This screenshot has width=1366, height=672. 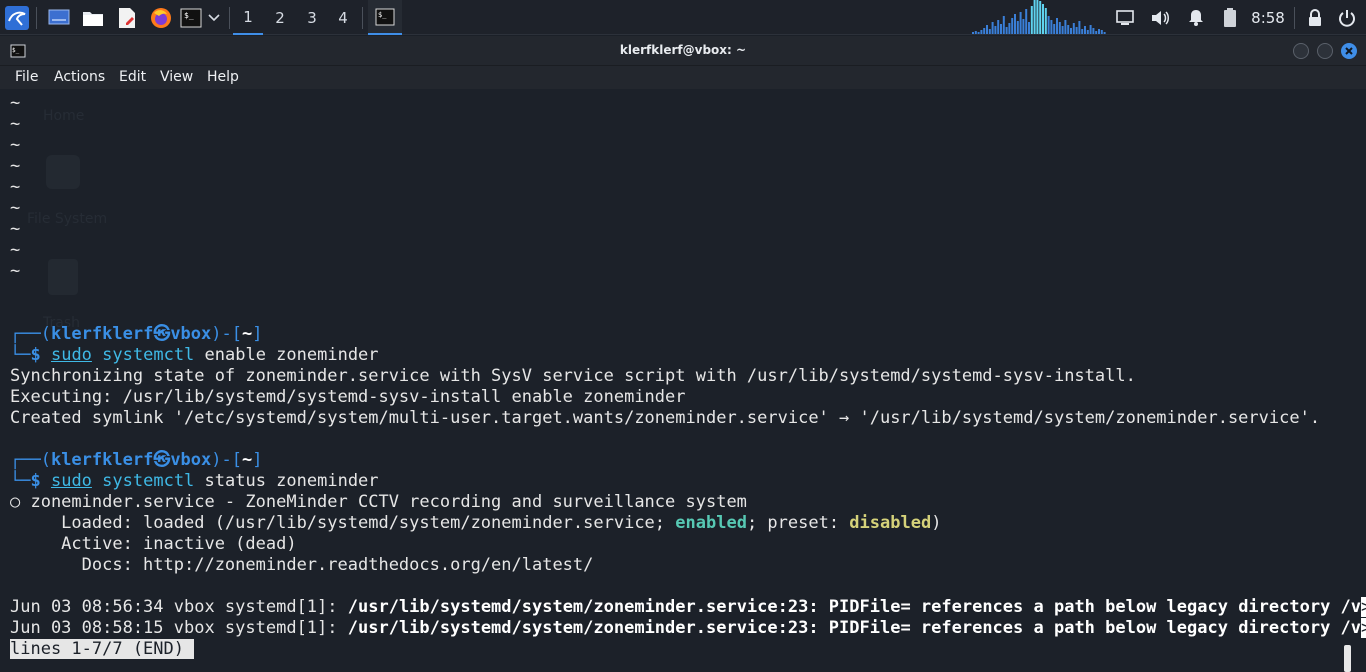 I want to click on journal-prefix: Jun 03 08:58:15 vbox systemd[1]:, so click(x=179, y=628).